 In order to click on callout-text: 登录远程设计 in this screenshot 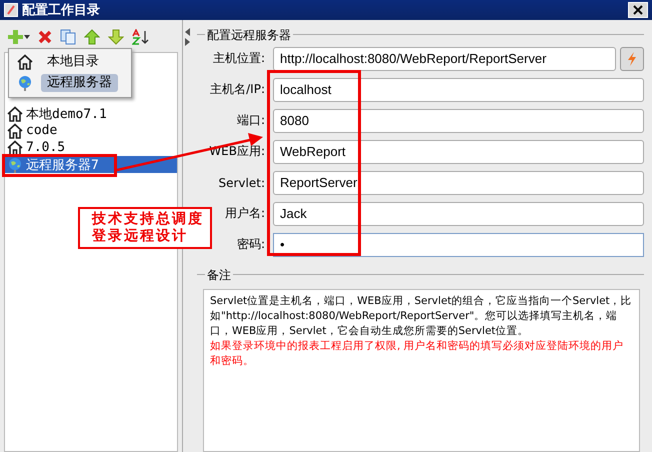, I will do `click(140, 236)`.